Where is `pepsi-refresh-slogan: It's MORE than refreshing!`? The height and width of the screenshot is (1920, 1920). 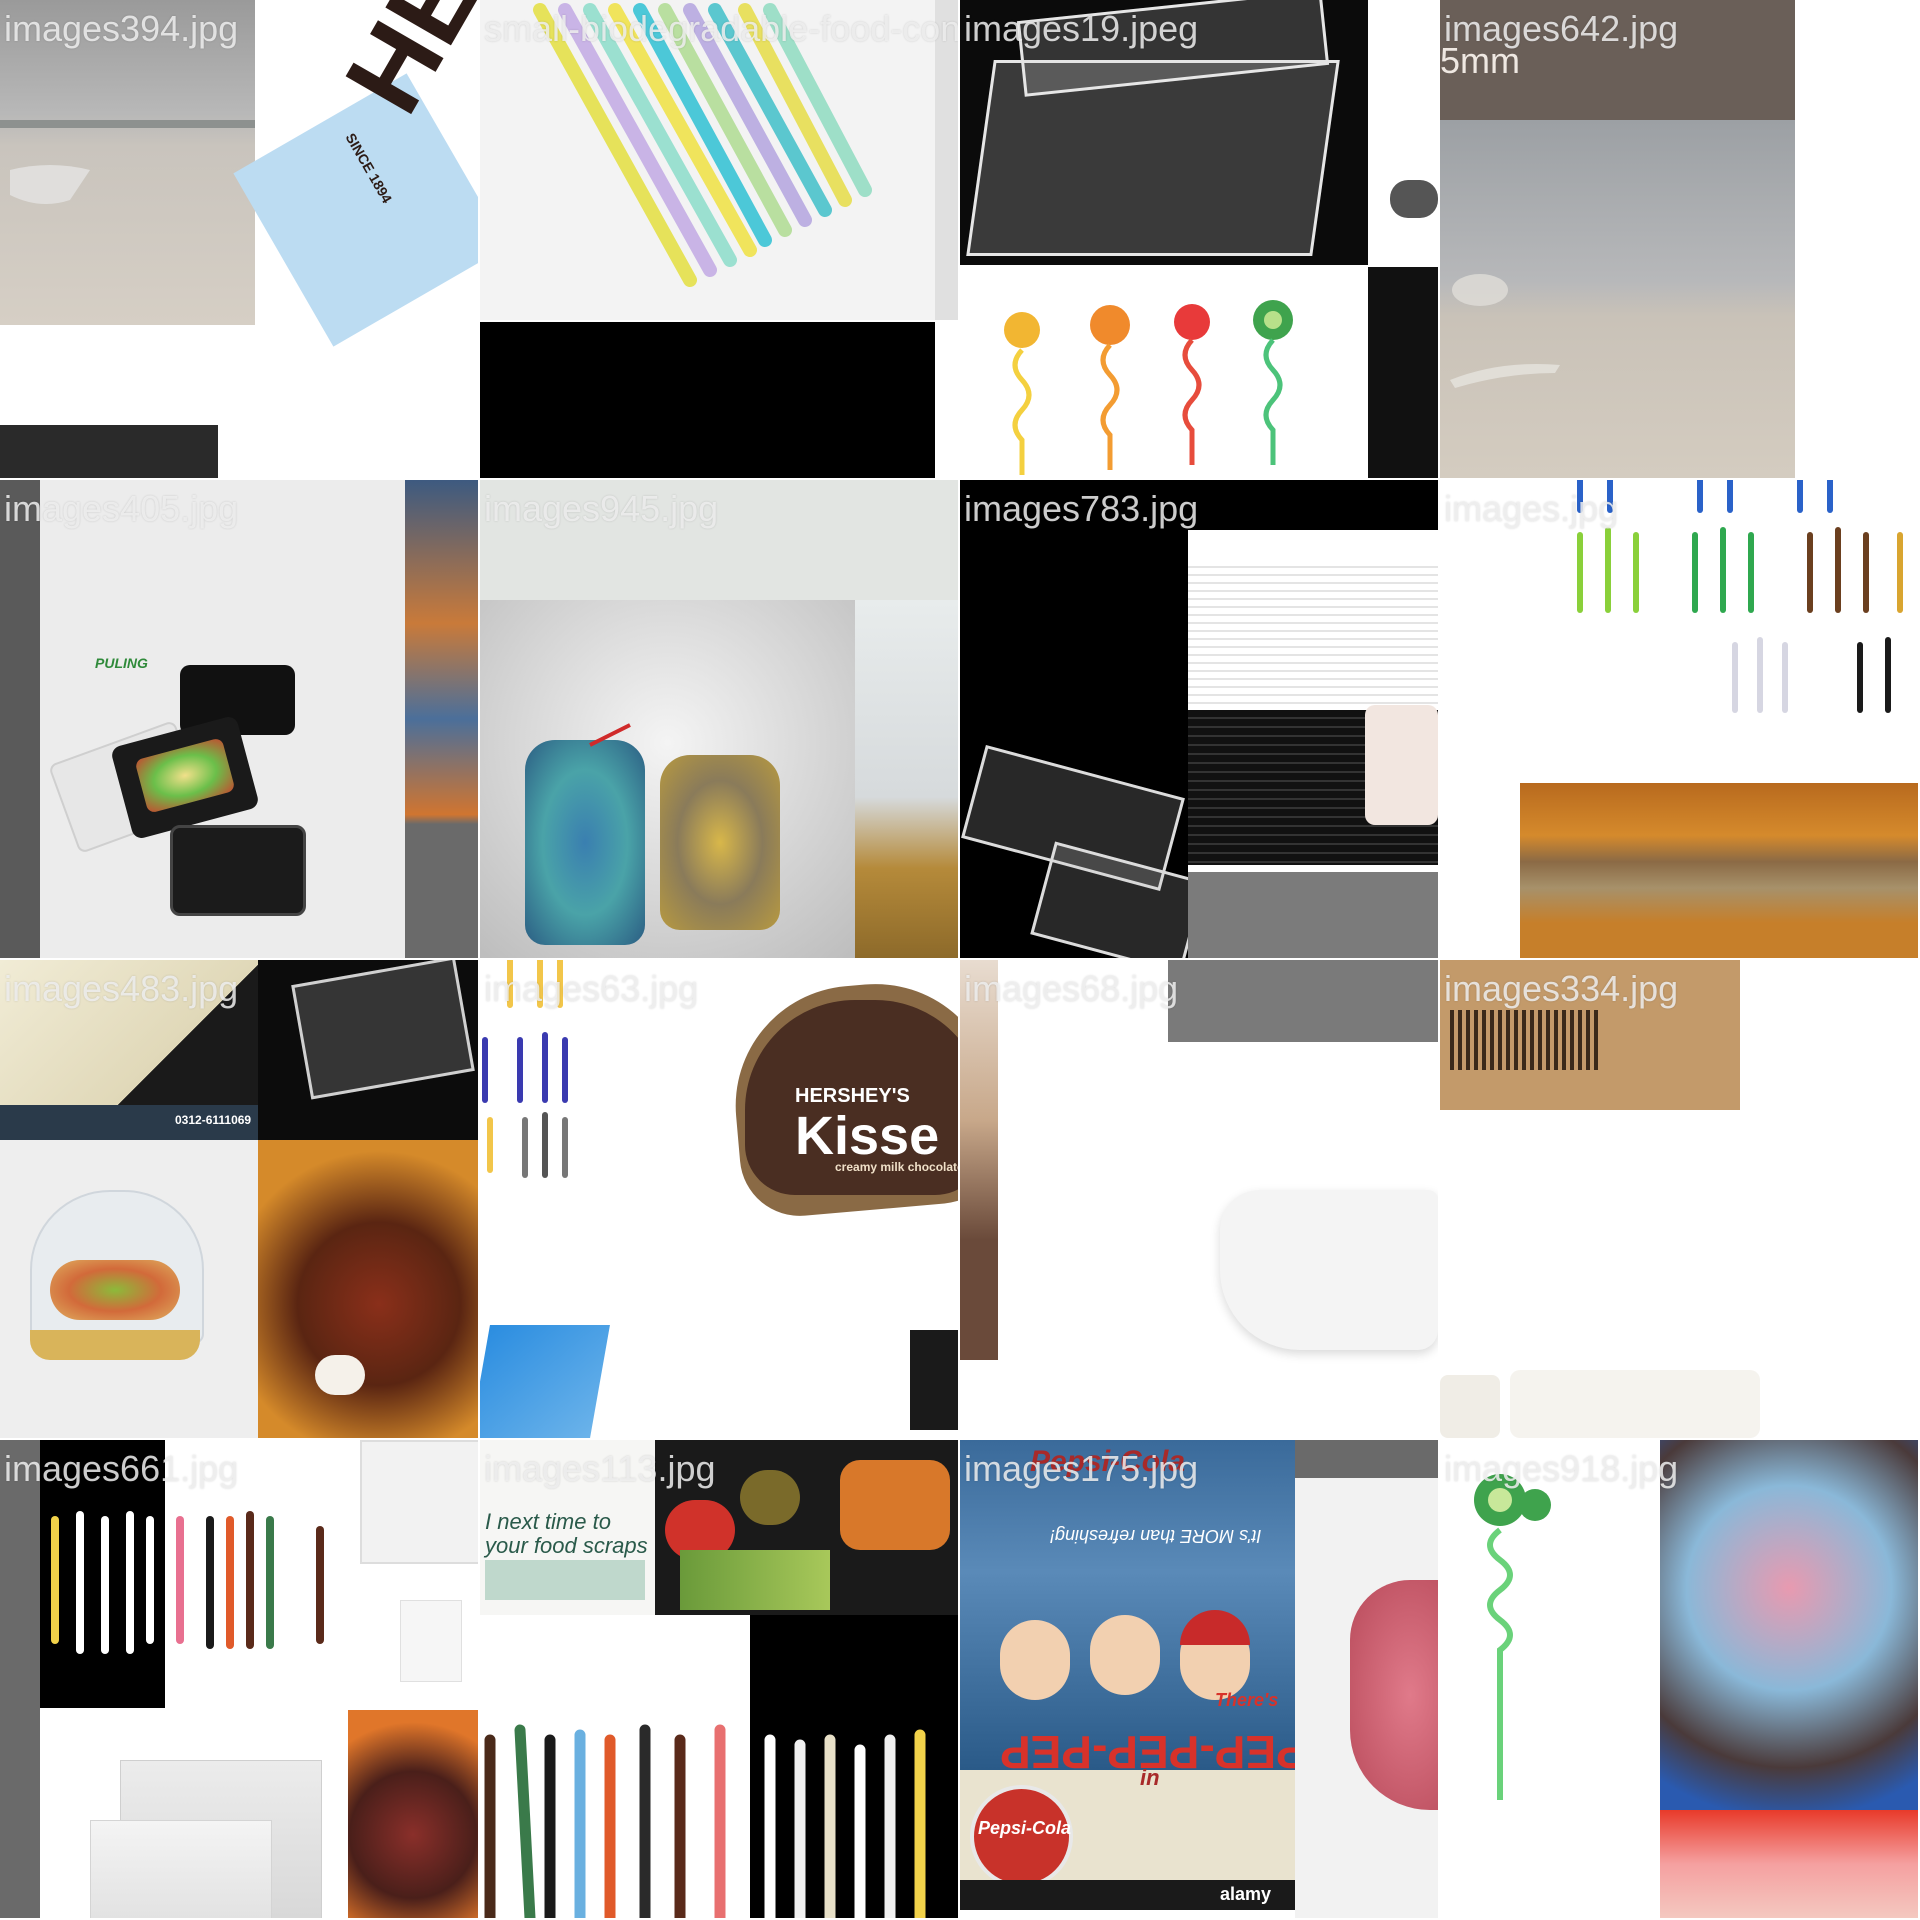
pepsi-refresh-slogan: It's MORE than refreshing! is located at coordinates (1156, 1536).